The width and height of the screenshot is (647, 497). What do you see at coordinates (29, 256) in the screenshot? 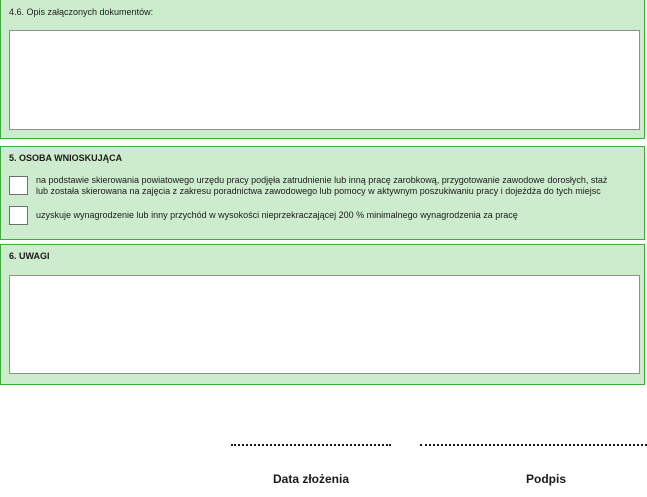
I see `remarks-heading: 6. UWAGI` at bounding box center [29, 256].